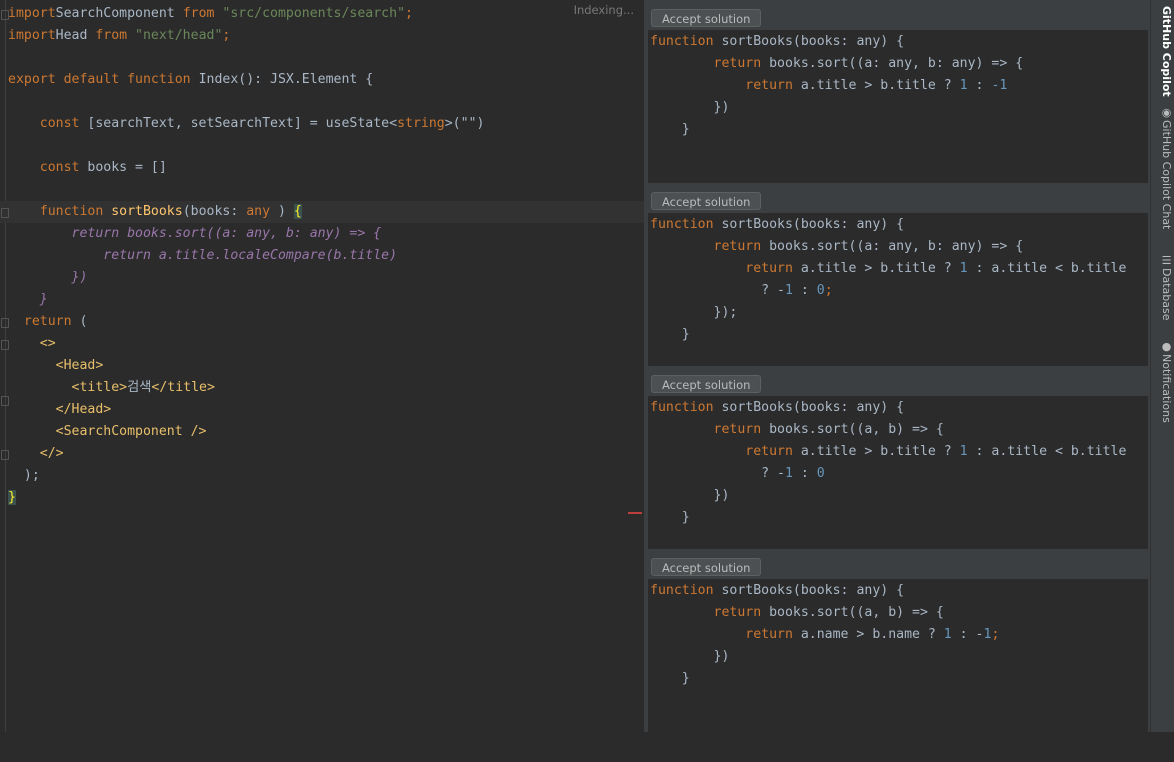  Describe the element at coordinates (214, 211) in the screenshot. I see `code-token: (books:` at that location.